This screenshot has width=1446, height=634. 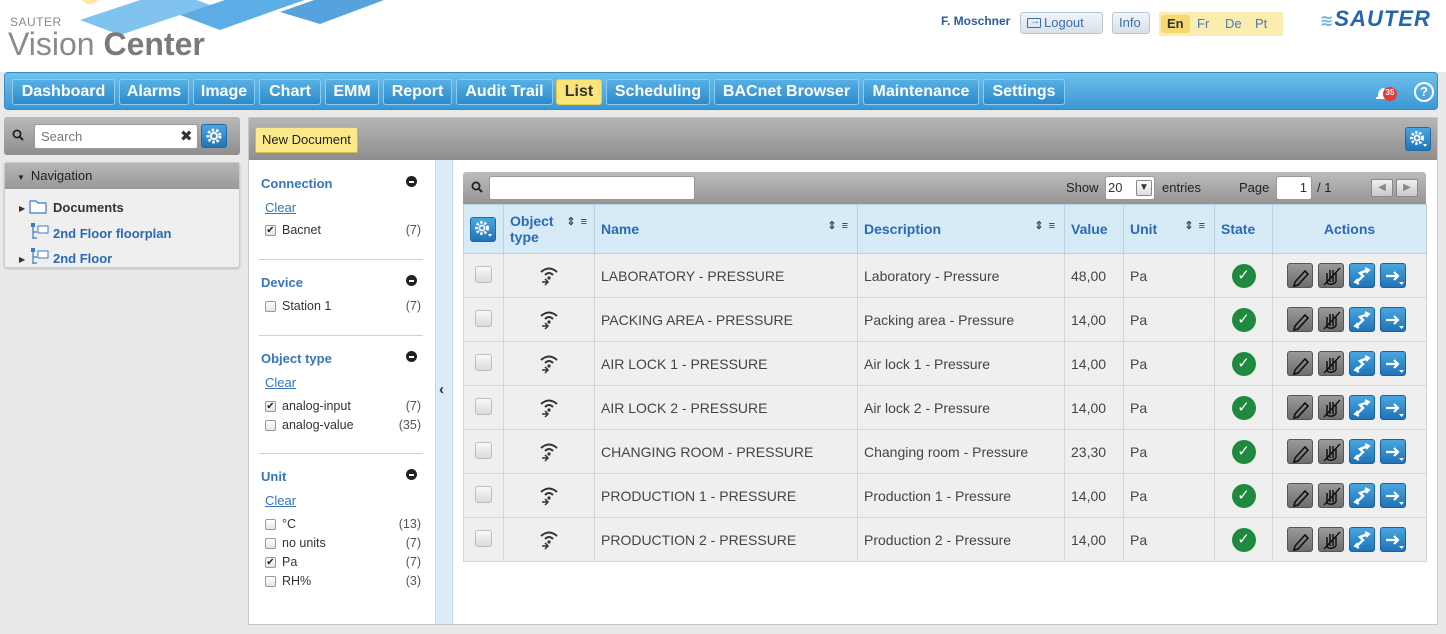 What do you see at coordinates (343, 524) in the screenshot?
I see `filter-option: °C (13)` at bounding box center [343, 524].